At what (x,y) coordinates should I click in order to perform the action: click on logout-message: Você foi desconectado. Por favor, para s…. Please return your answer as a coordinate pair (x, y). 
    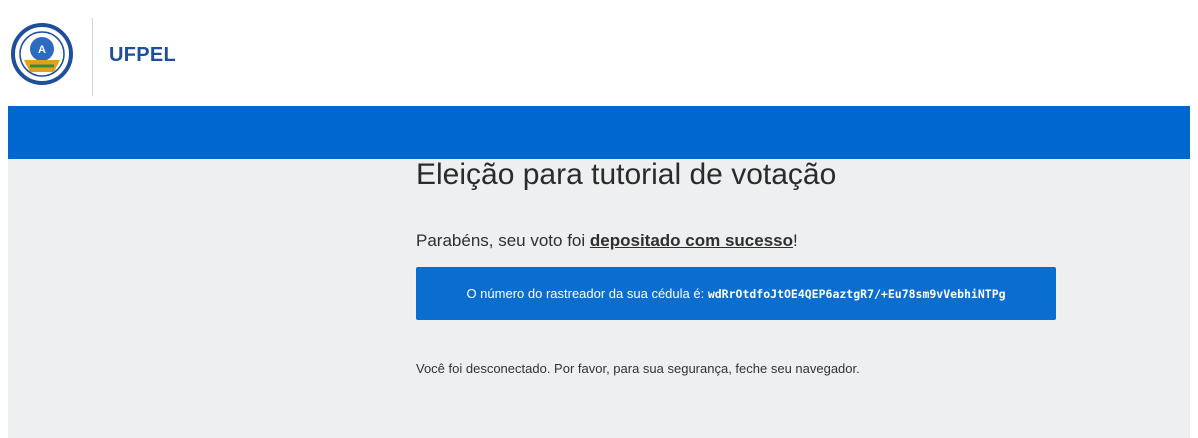
    Looking at the image, I should click on (638, 368).